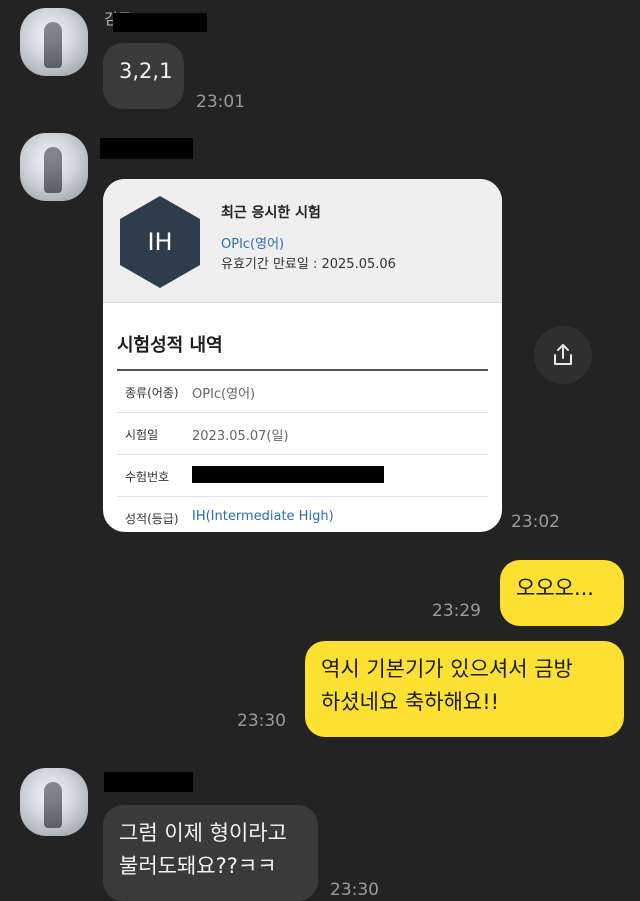 This screenshot has width=640, height=901. What do you see at coordinates (143, 76) in the screenshot?
I see `message-bubble: 3,2,1` at bounding box center [143, 76].